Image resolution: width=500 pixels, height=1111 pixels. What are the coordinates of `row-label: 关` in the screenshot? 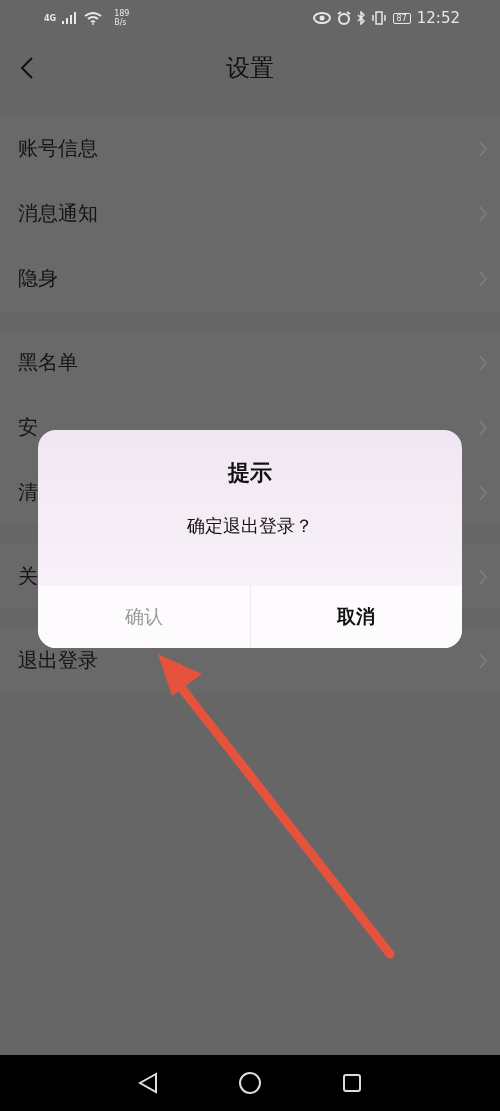 It's located at (28, 576).